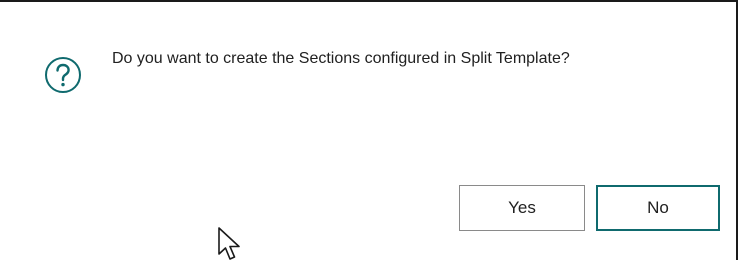 This screenshot has width=747, height=268. I want to click on question-circle-icon, so click(63, 75).